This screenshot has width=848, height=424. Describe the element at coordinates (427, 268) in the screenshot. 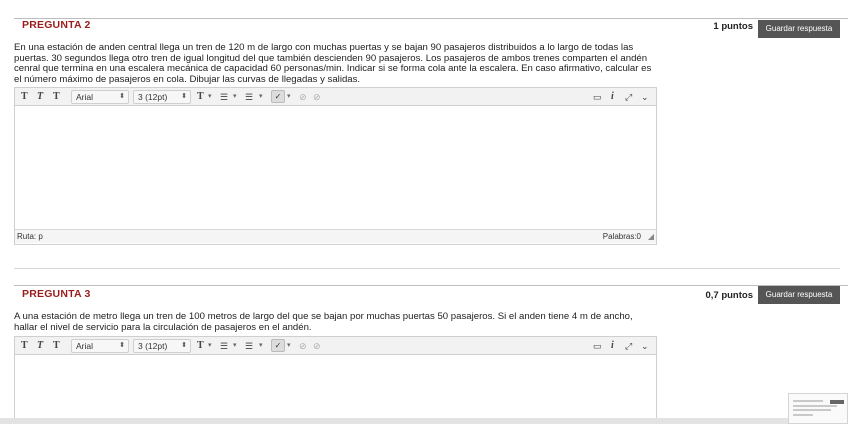

I see `section-divider` at that location.